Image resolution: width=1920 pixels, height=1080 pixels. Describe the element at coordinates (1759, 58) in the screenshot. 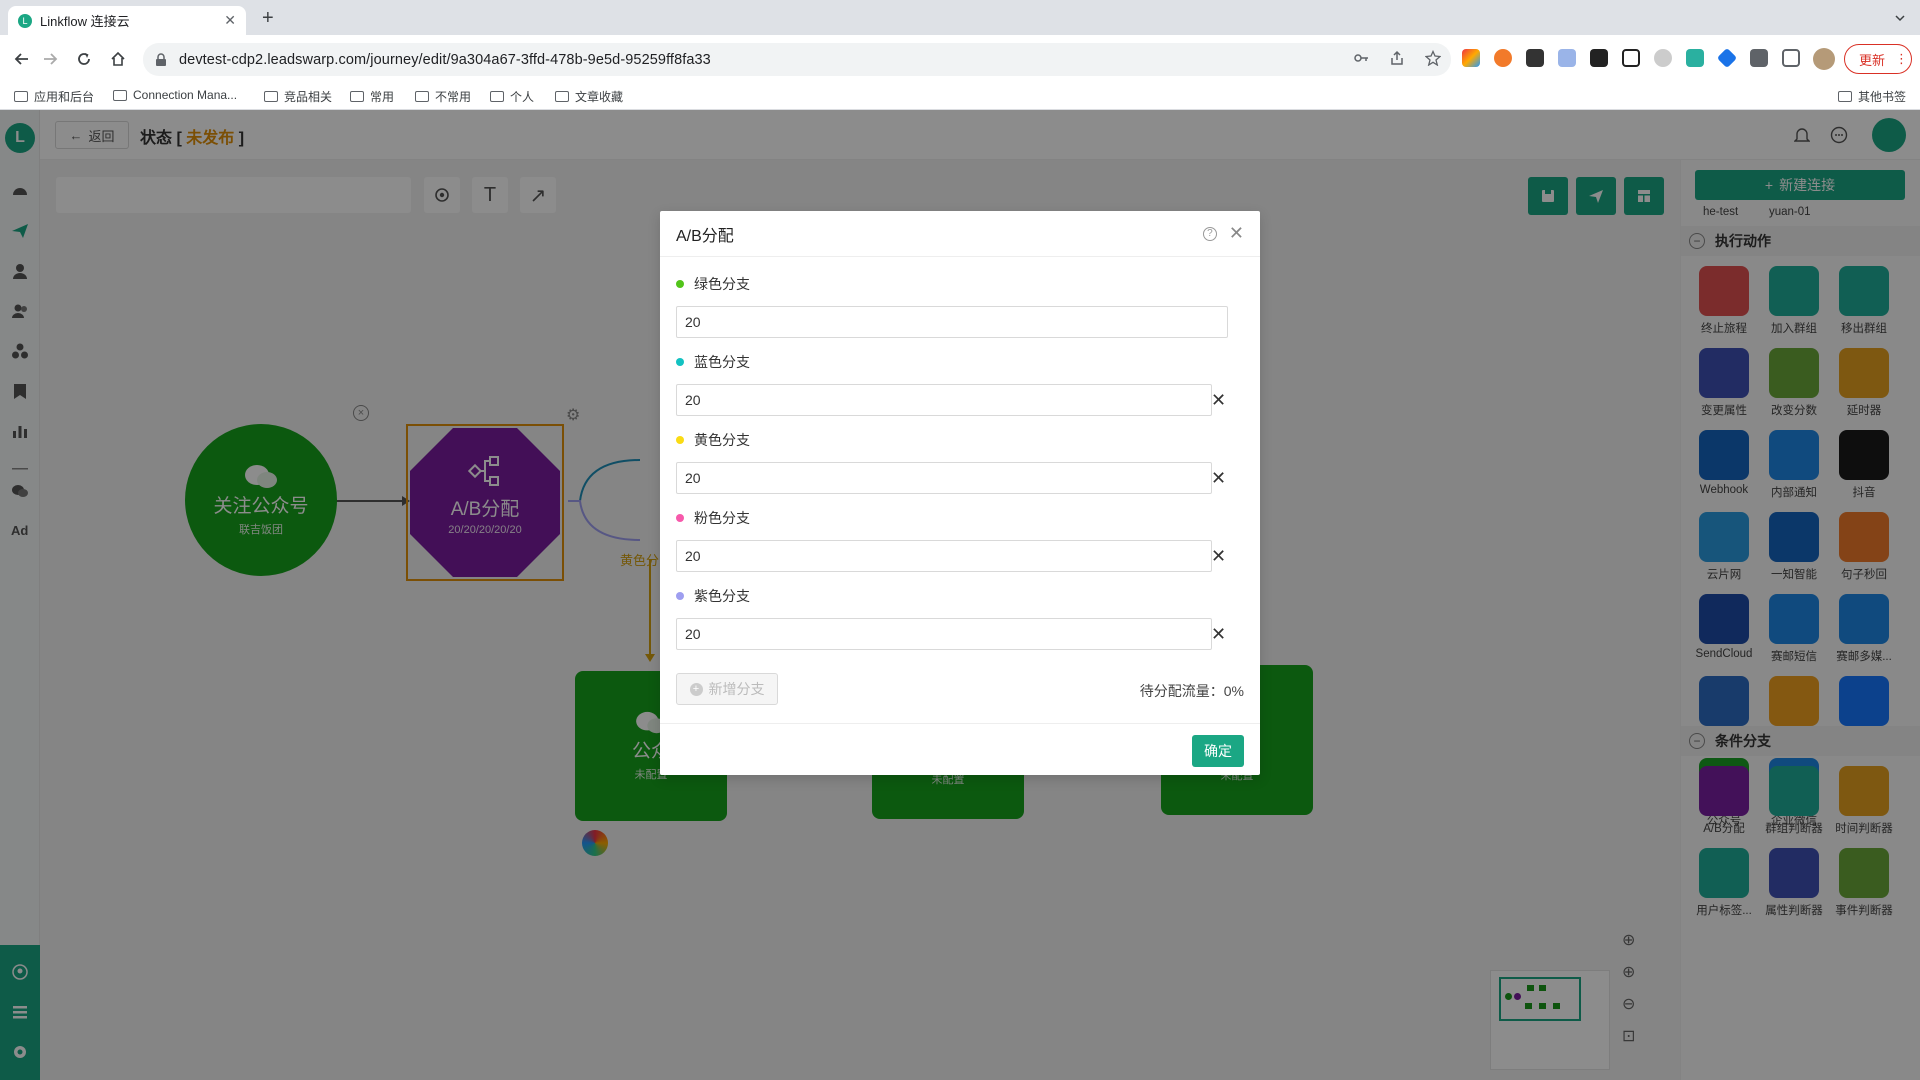

I see `puzzle-icon` at that location.